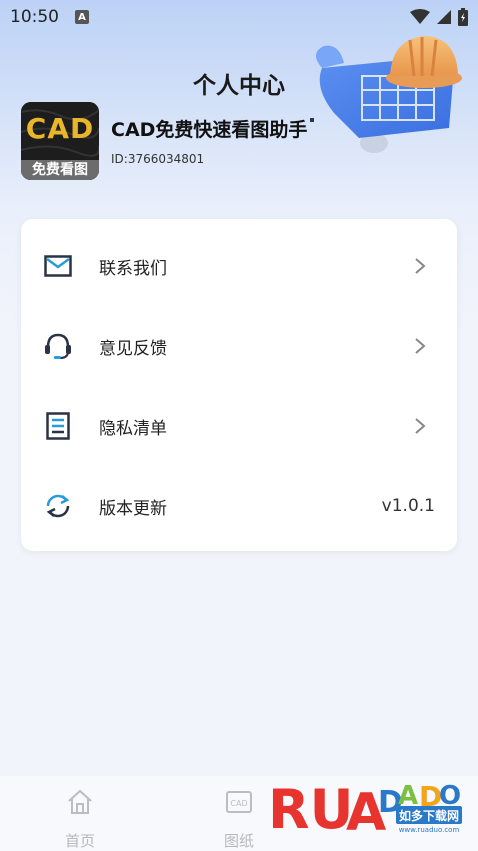 The width and height of the screenshot is (478, 851). What do you see at coordinates (58, 506) in the screenshot?
I see `refresh-icon` at bounding box center [58, 506].